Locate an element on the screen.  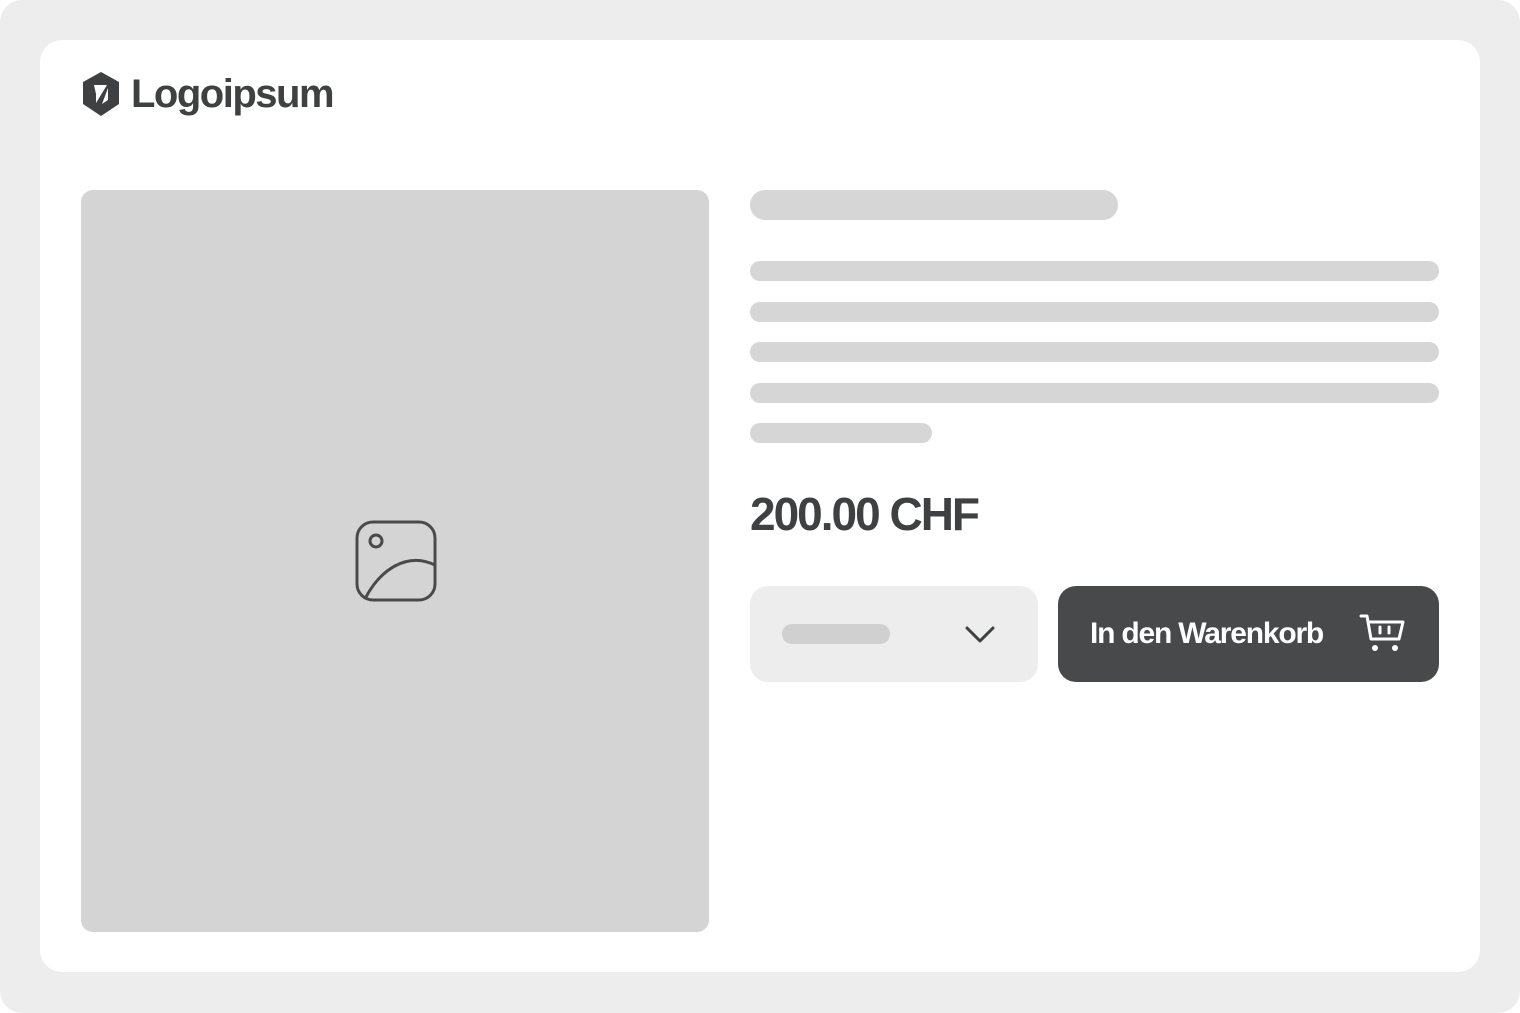
add-to-cart-button: In den Warenkorb is located at coordinates (1248, 634).